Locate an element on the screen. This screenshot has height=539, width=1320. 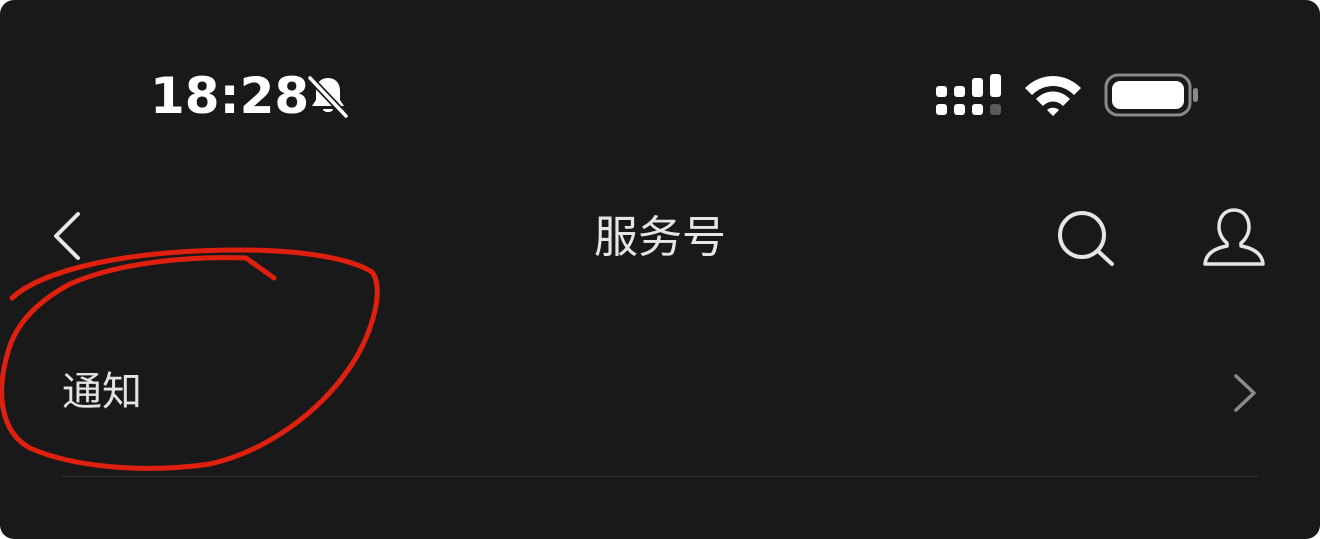
back-chevron-icon is located at coordinates (66, 236).